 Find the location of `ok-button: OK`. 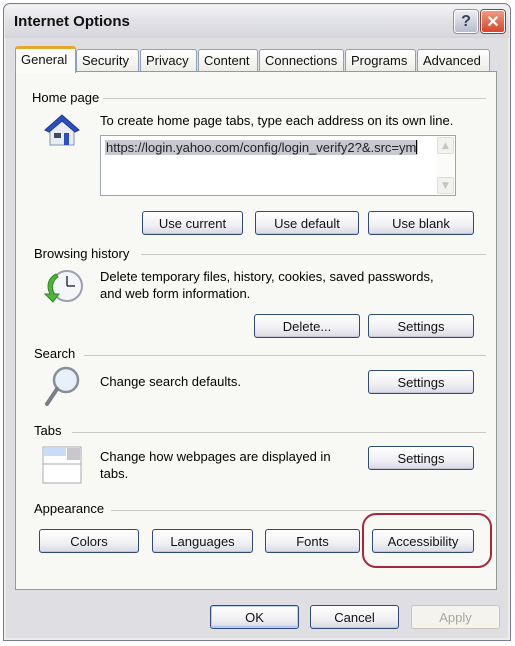

ok-button: OK is located at coordinates (254, 617).